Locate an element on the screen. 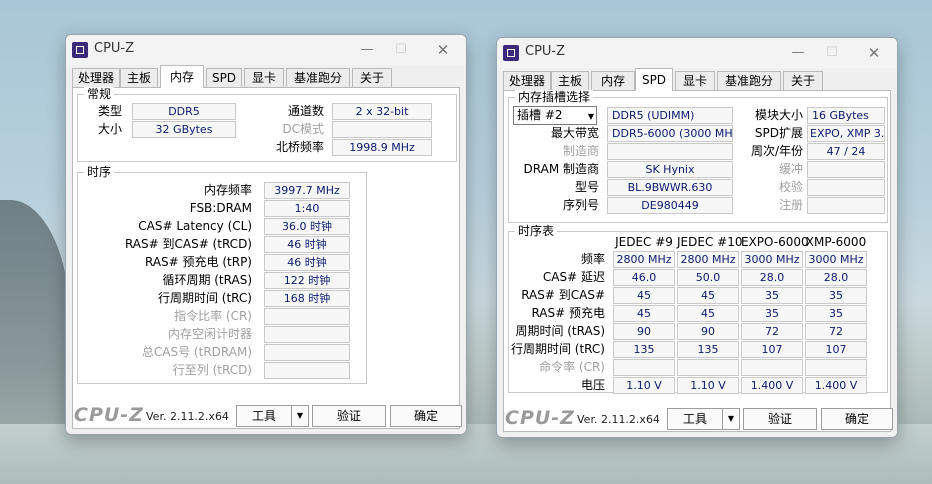  nb-freq-value: 1998.9 MHz is located at coordinates (382, 147).